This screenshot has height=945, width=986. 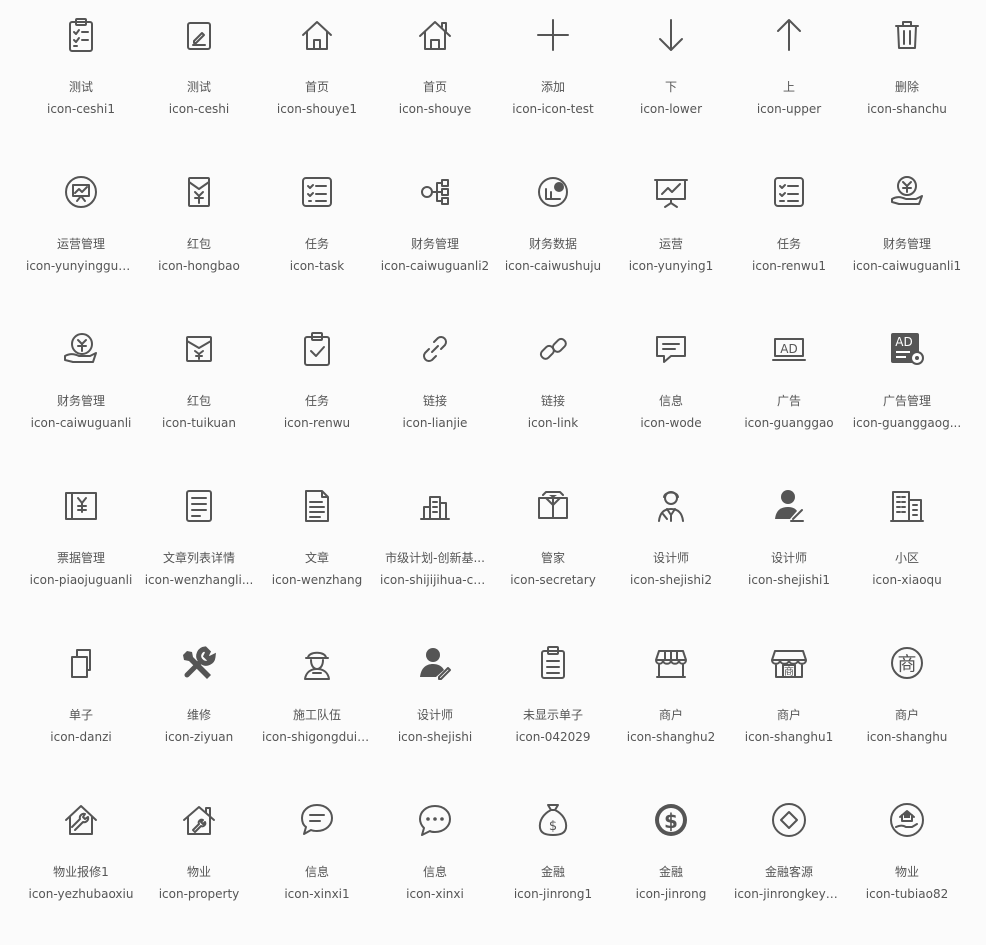 What do you see at coordinates (906, 87) in the screenshot?
I see `icon-name-cn: 删除` at bounding box center [906, 87].